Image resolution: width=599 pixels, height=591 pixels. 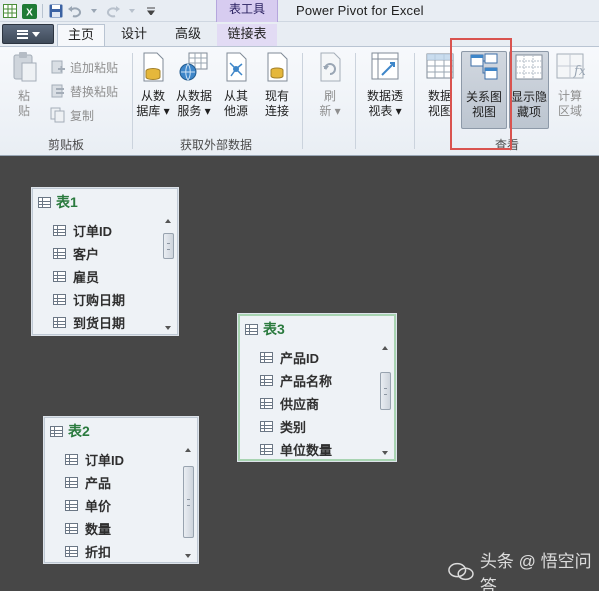 I want to click on calculation-area-button: fx 计算 区域, so click(x=570, y=85).